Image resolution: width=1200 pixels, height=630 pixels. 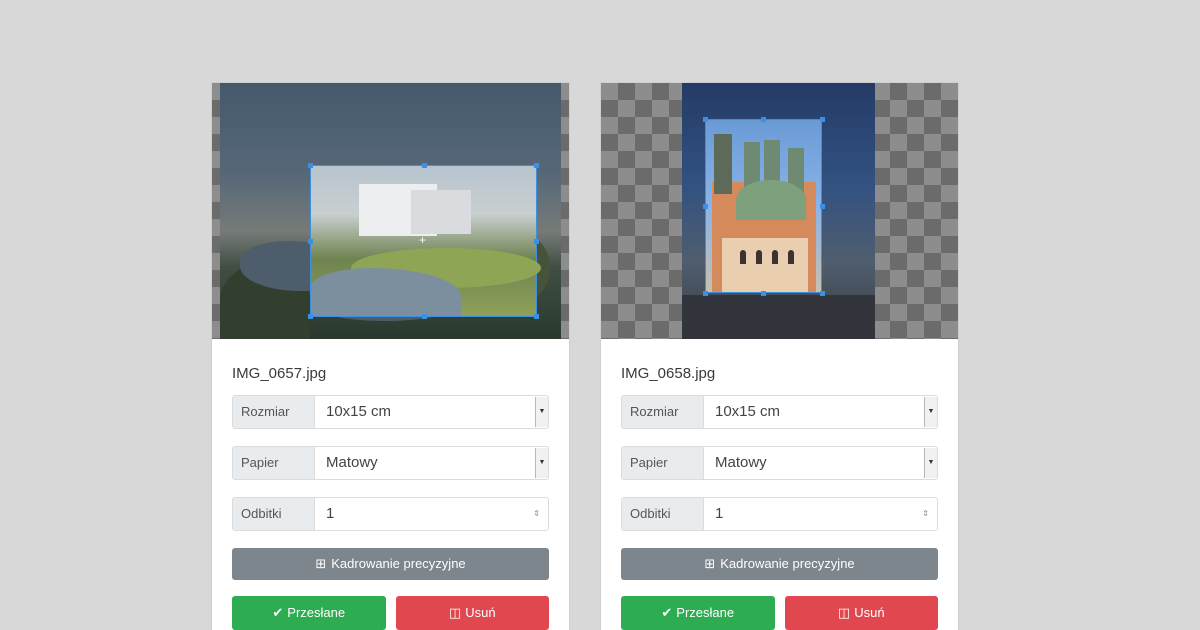 I want to click on file-name: IMG_0658.jpg, so click(x=668, y=373).